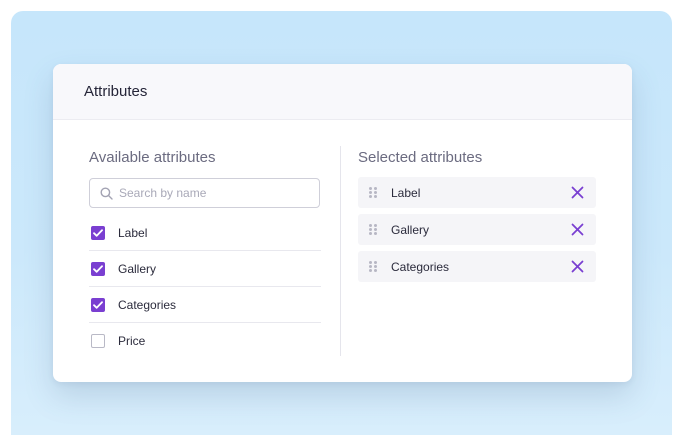  I want to click on attribute-option-text: Price, so click(132, 341).